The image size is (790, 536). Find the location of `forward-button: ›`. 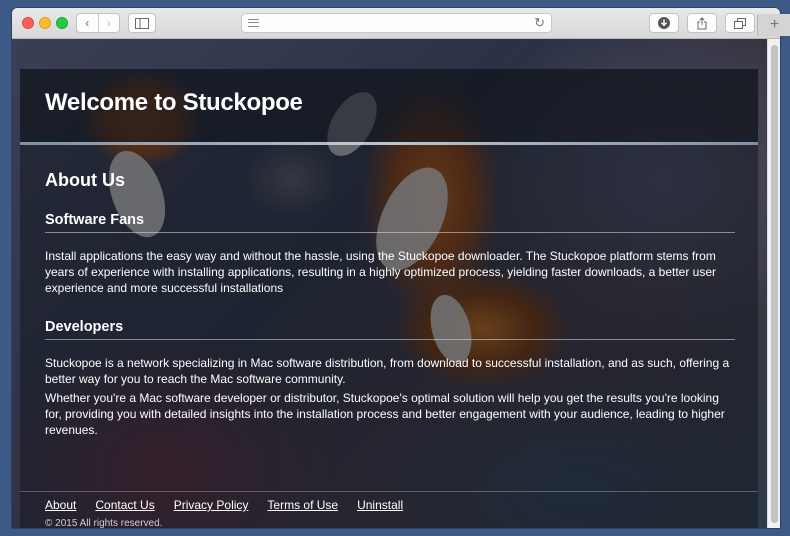

forward-button: › is located at coordinates (108, 23).